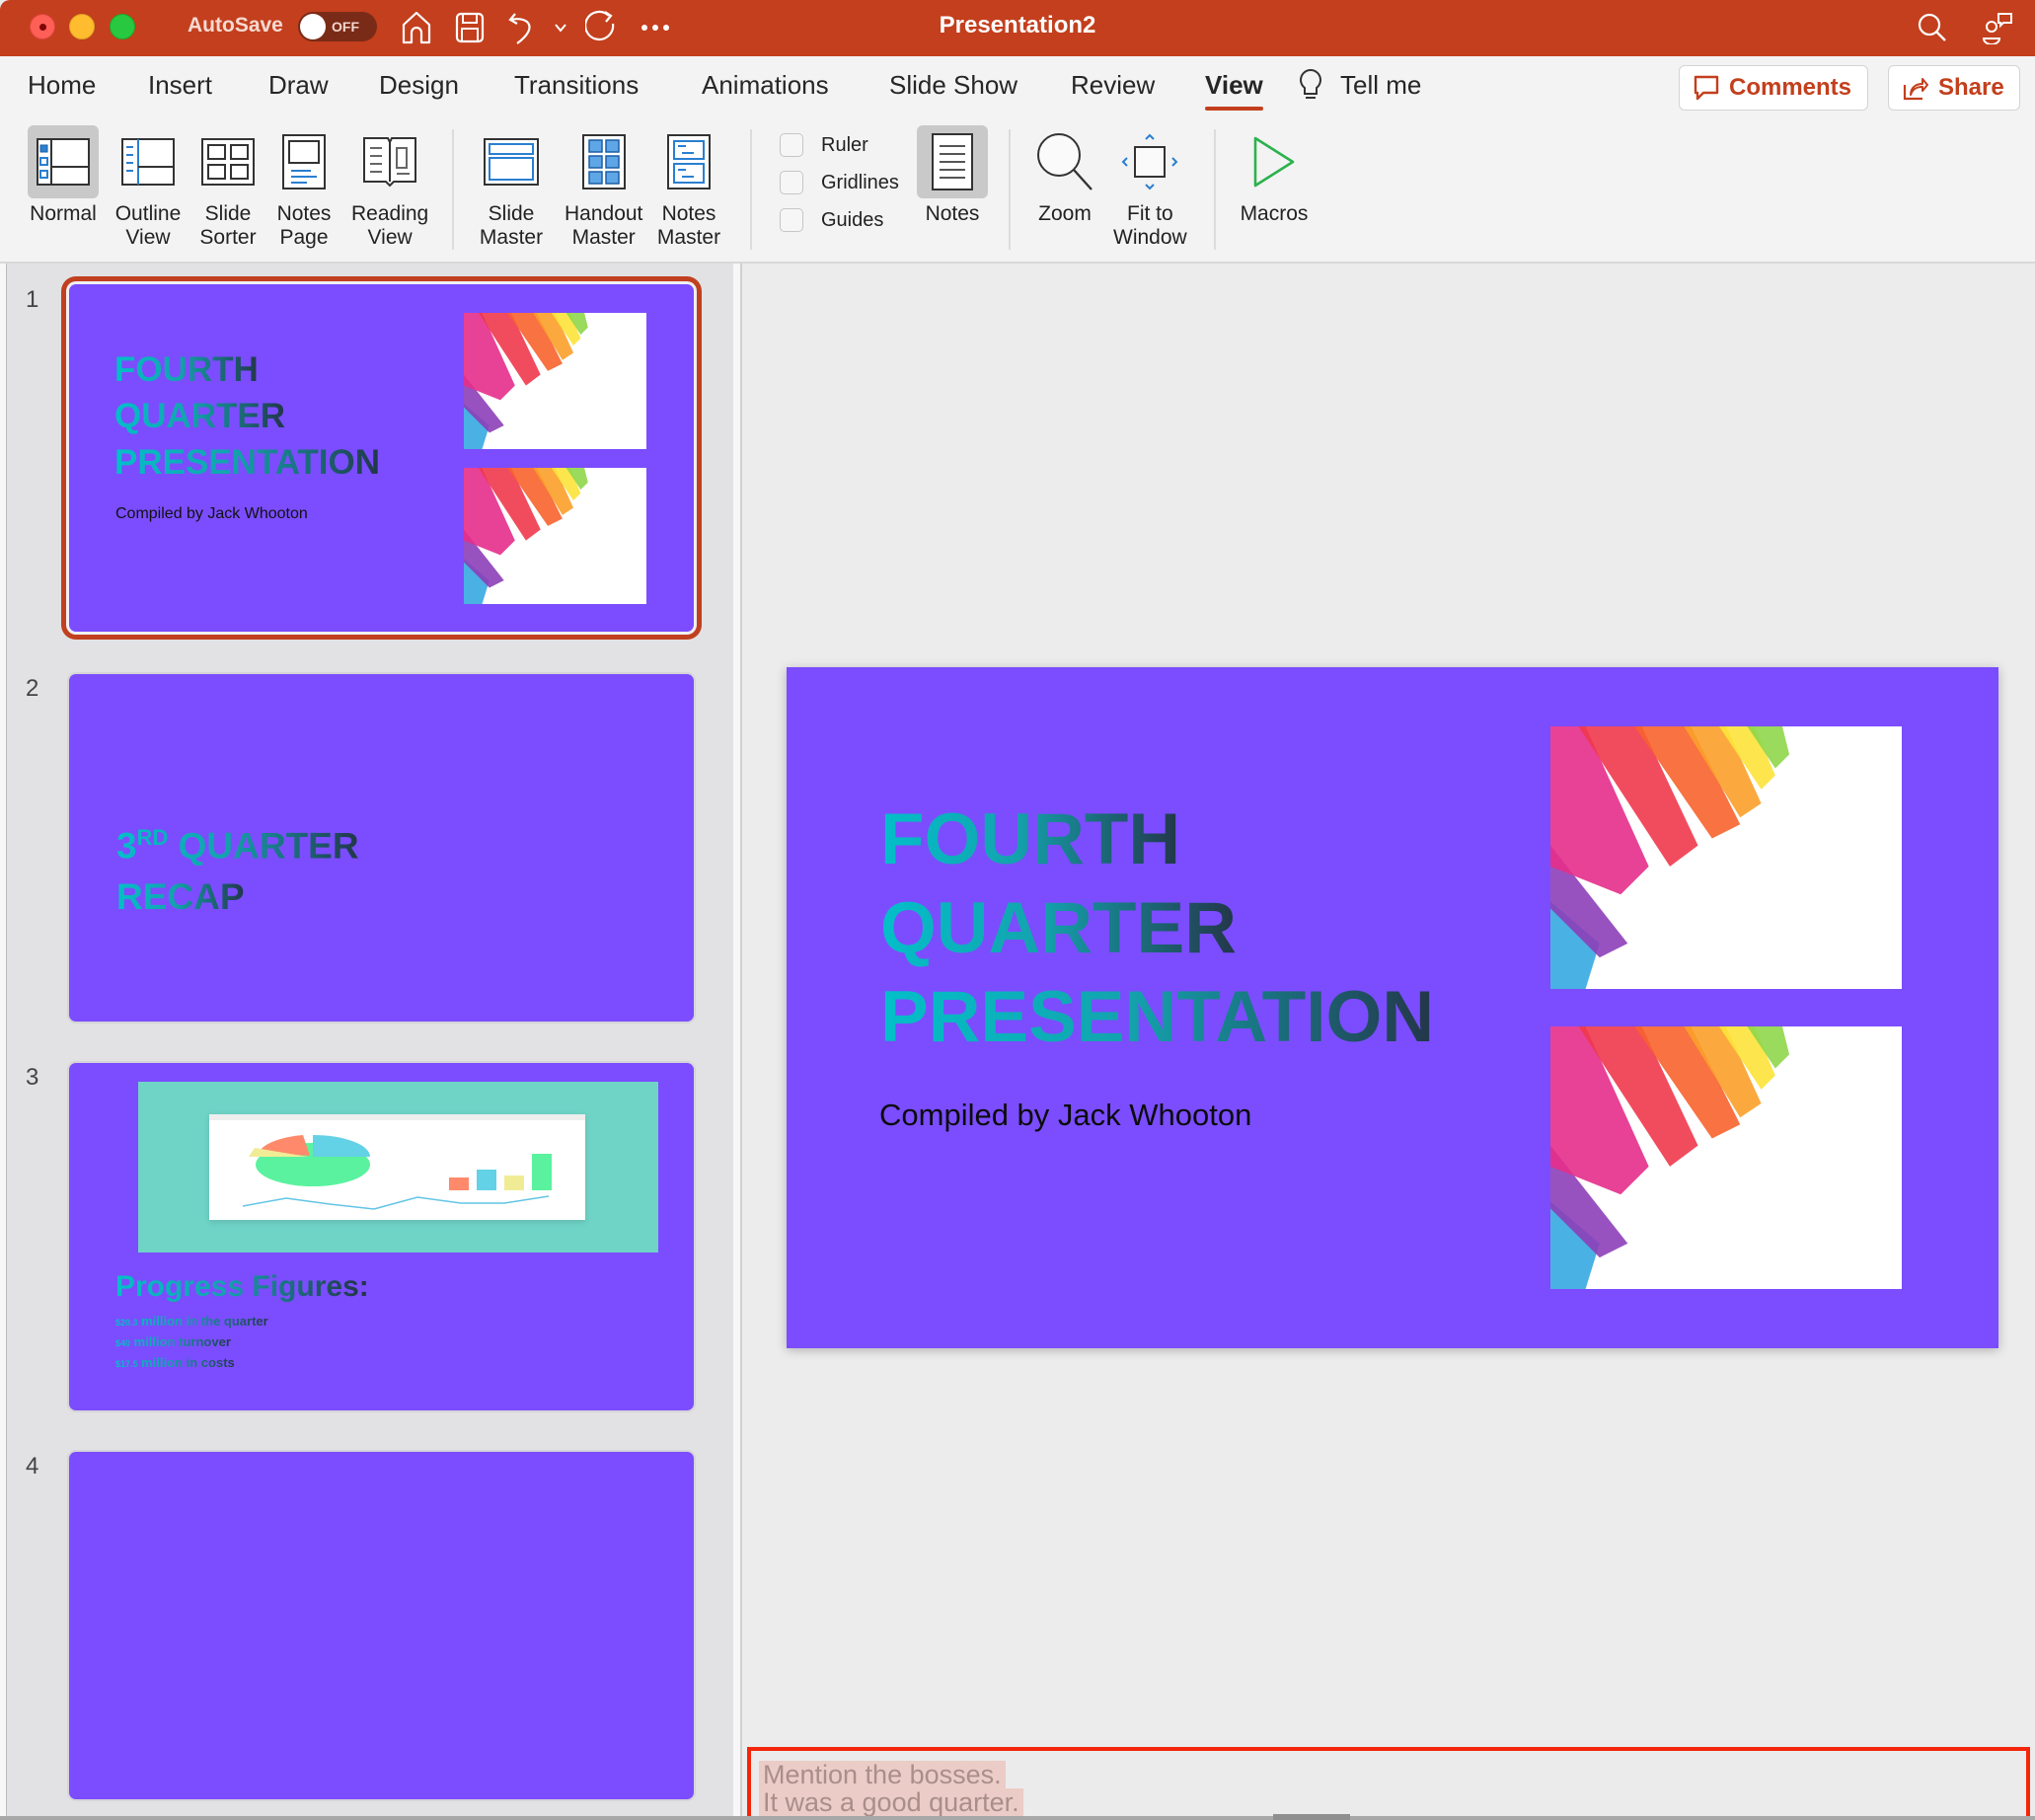  What do you see at coordinates (1312, 1817) in the screenshot?
I see `splitter-handle` at bounding box center [1312, 1817].